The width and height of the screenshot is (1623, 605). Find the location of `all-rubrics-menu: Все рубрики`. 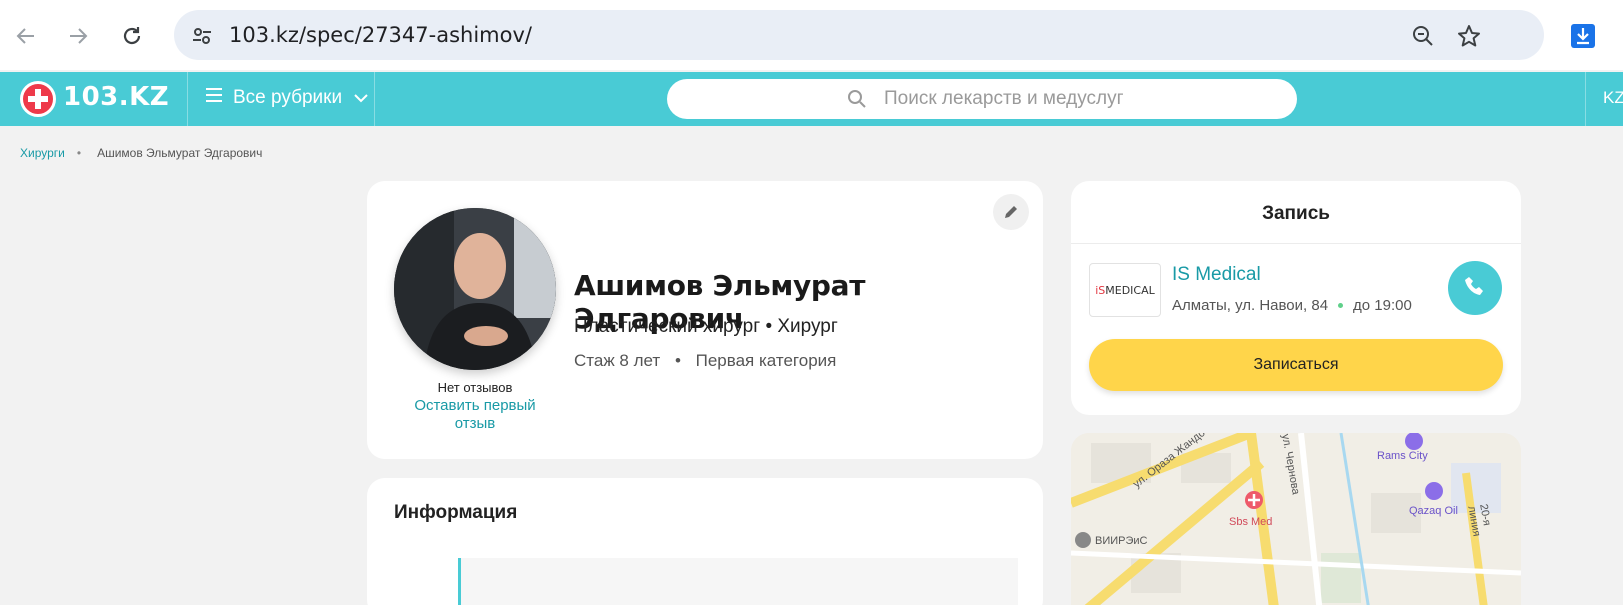

all-rubrics-menu: Все рубрики is located at coordinates (286, 98).